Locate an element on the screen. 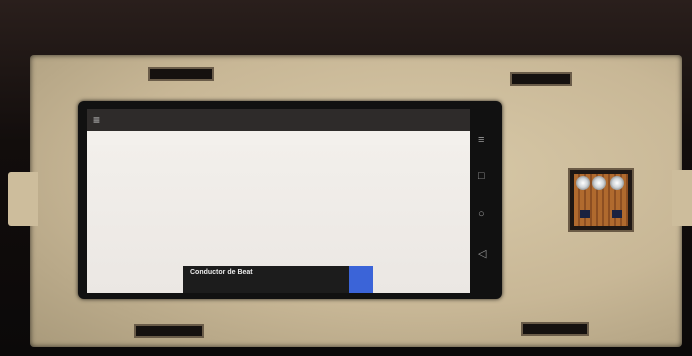 This screenshot has width=692, height=356. led-module is located at coordinates (601, 200).